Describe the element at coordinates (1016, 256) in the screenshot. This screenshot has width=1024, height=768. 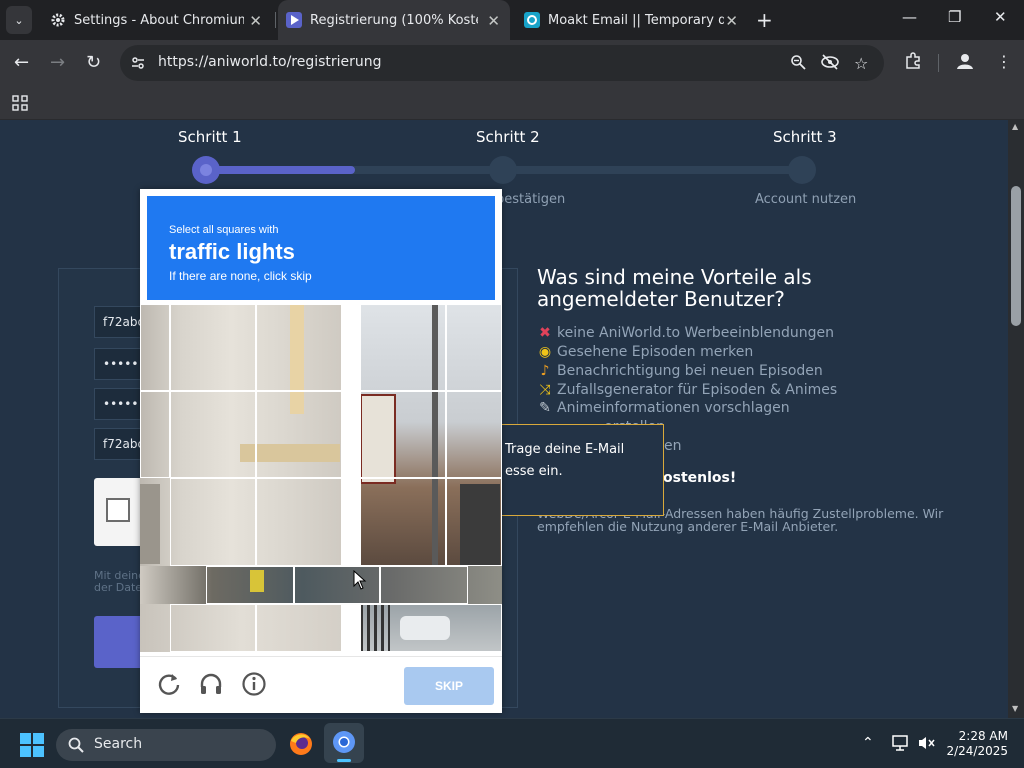
I see `scroll-thumb` at that location.